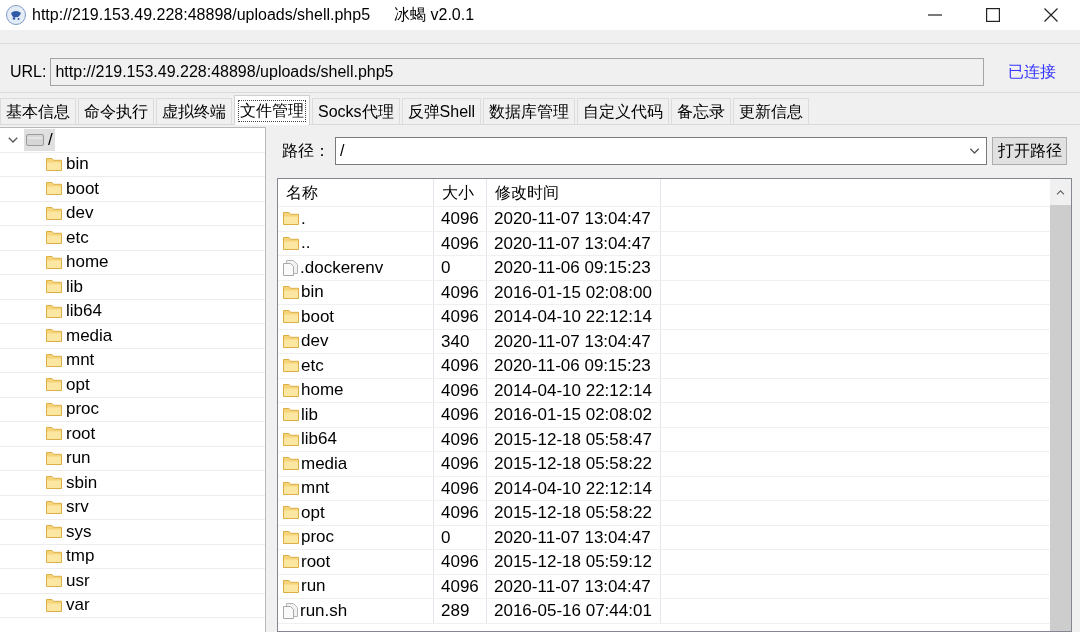  I want to click on modified-time: 2016-05-16 07:44:01, so click(574, 611).